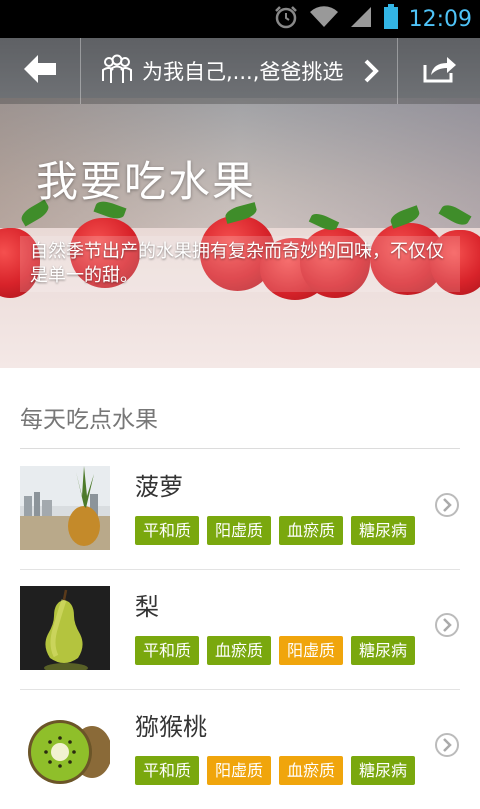  What do you see at coordinates (240, 749) in the screenshot?
I see `list-item-kiwi: 猕猴桃 平和质 阳虚质 血瘀质 糖尿病` at bounding box center [240, 749].